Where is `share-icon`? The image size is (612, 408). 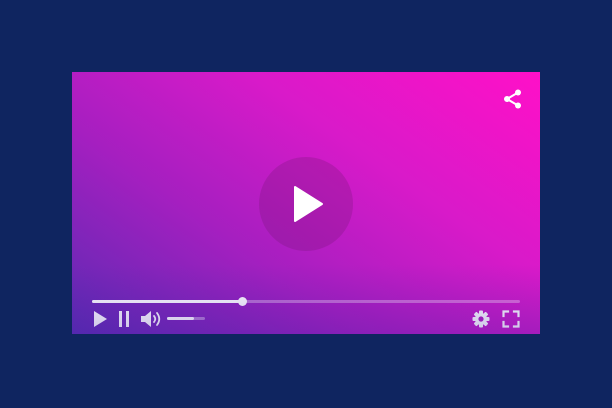
share-icon is located at coordinates (512, 99).